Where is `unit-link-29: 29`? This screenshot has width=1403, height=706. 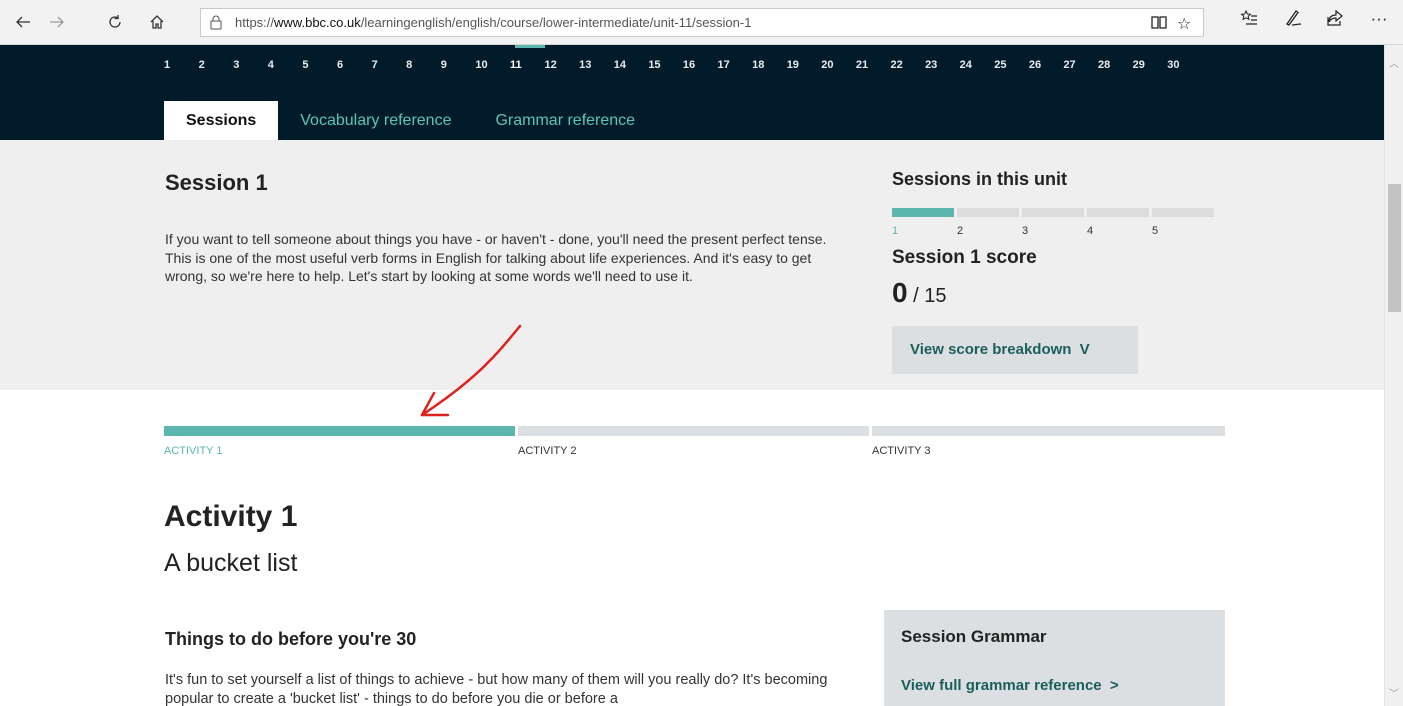
unit-link-29: 29 is located at coordinates (1150, 65).